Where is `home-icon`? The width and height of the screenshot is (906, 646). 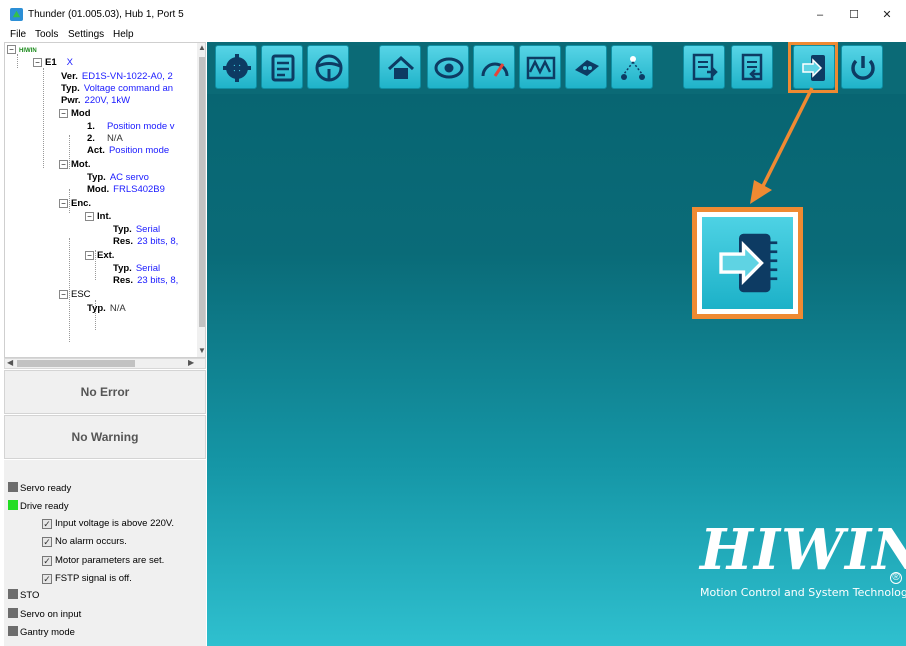
home-icon is located at coordinates (401, 67).